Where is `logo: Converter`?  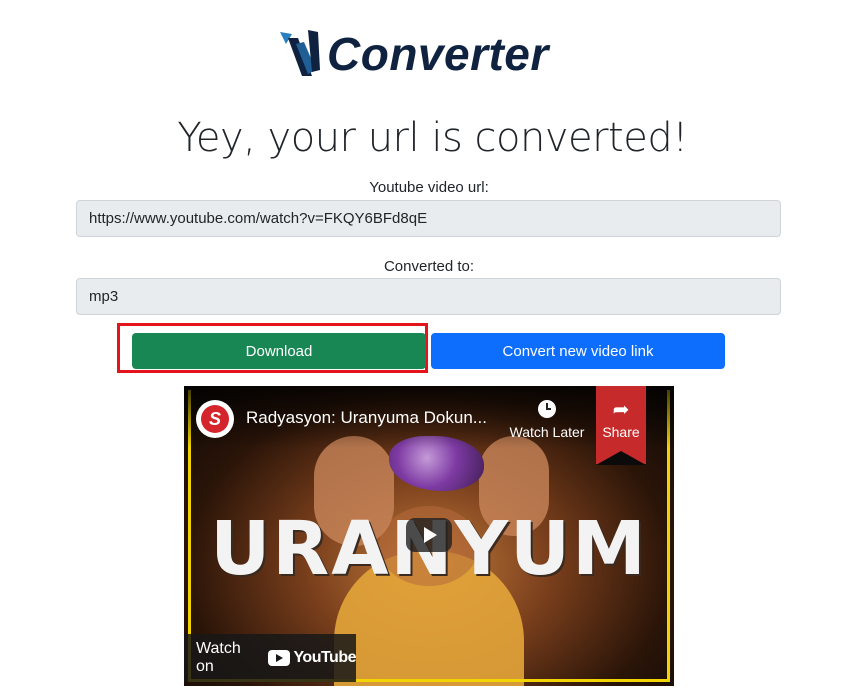
logo: Converter is located at coordinates (422, 52).